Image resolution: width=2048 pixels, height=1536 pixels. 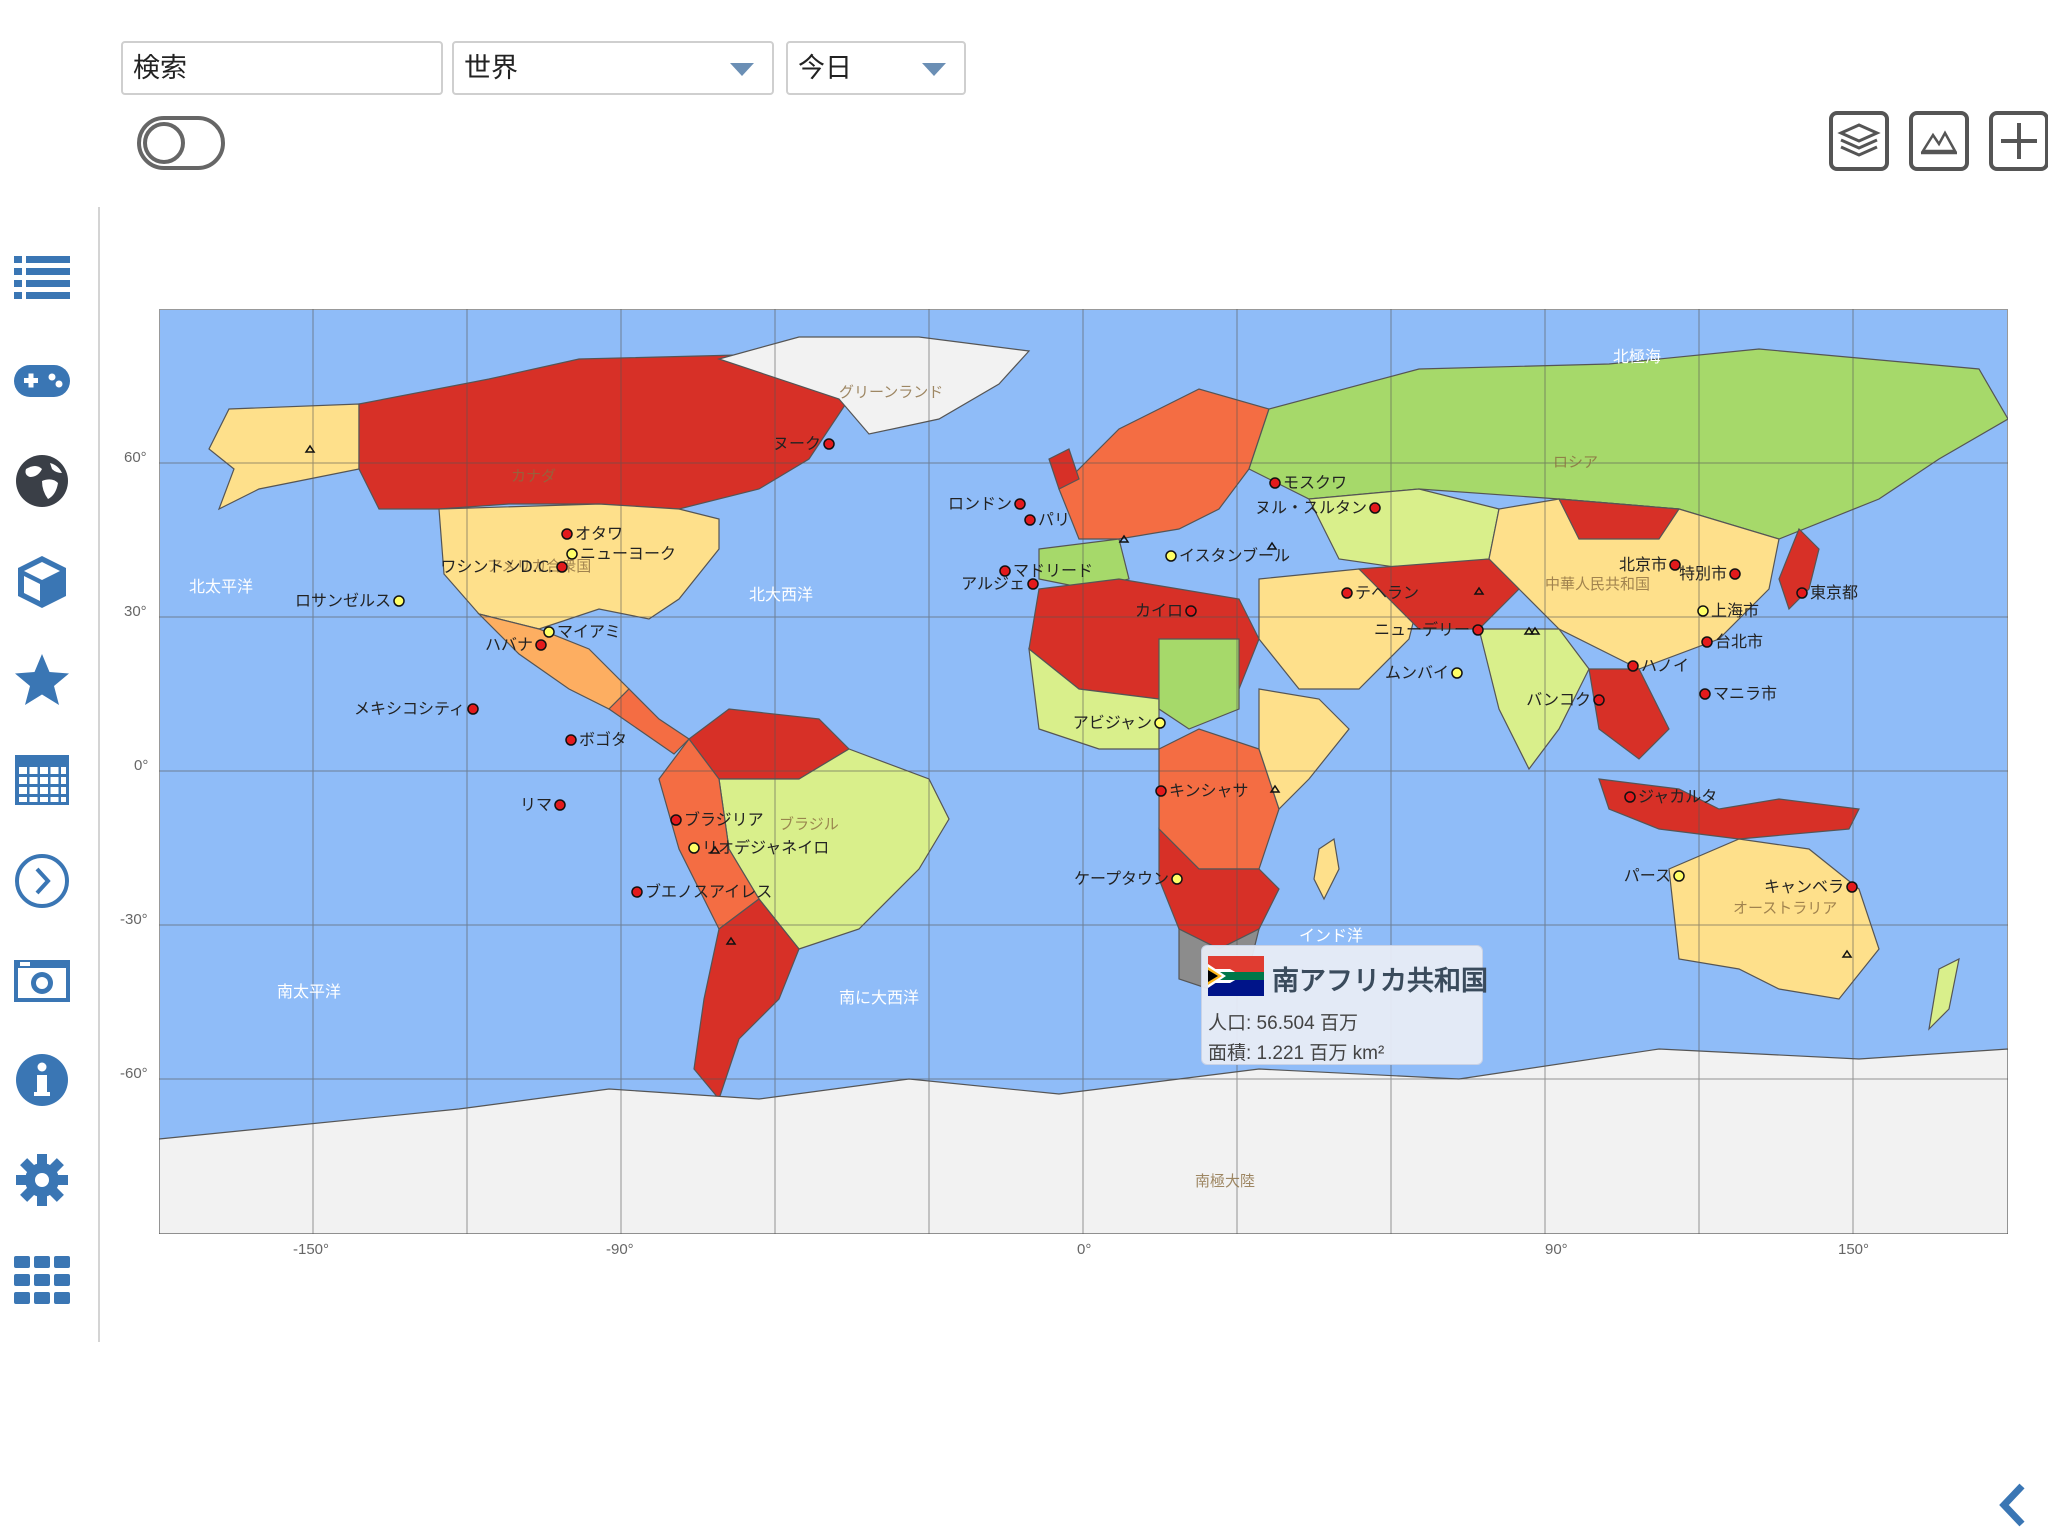 What do you see at coordinates (765, 847) in the screenshot?
I see `city-label: リオデジャネイロ` at bounding box center [765, 847].